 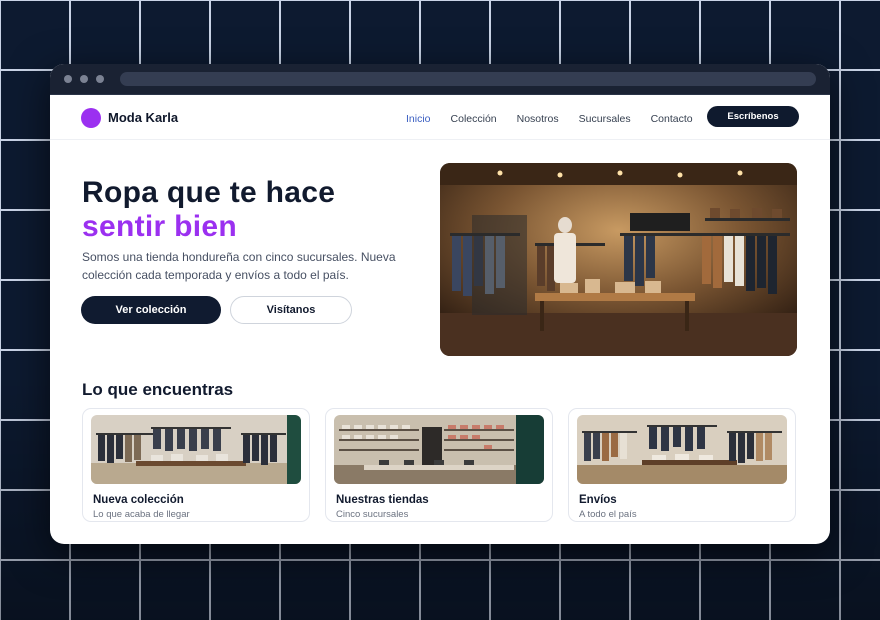 I want to click on card-new-collection: Nueva colección Lo que acaba de llegar, so click(x=196, y=465).